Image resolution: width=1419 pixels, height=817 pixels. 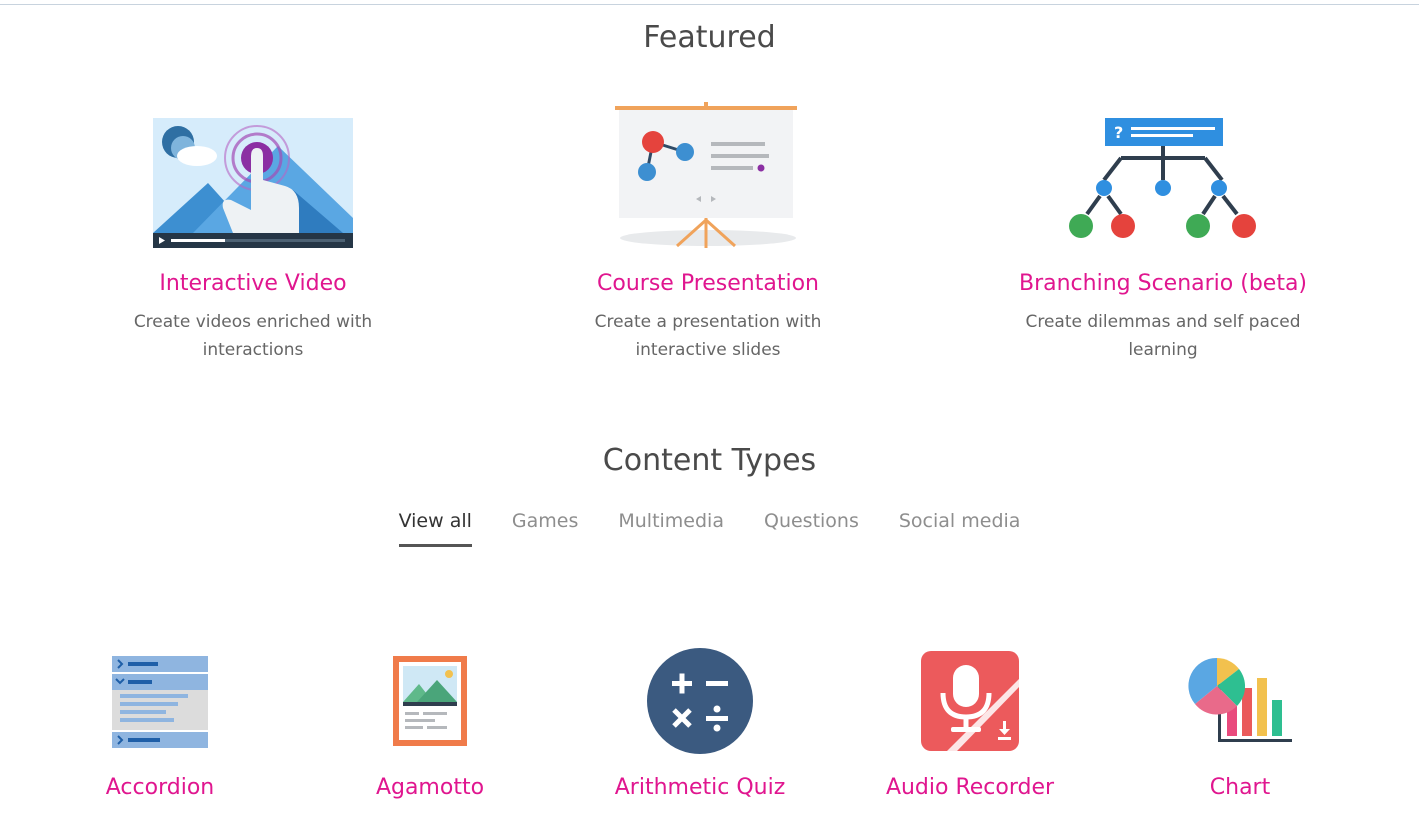 What do you see at coordinates (708, 284) in the screenshot?
I see `featured-item-name: Course Presentation` at bounding box center [708, 284].